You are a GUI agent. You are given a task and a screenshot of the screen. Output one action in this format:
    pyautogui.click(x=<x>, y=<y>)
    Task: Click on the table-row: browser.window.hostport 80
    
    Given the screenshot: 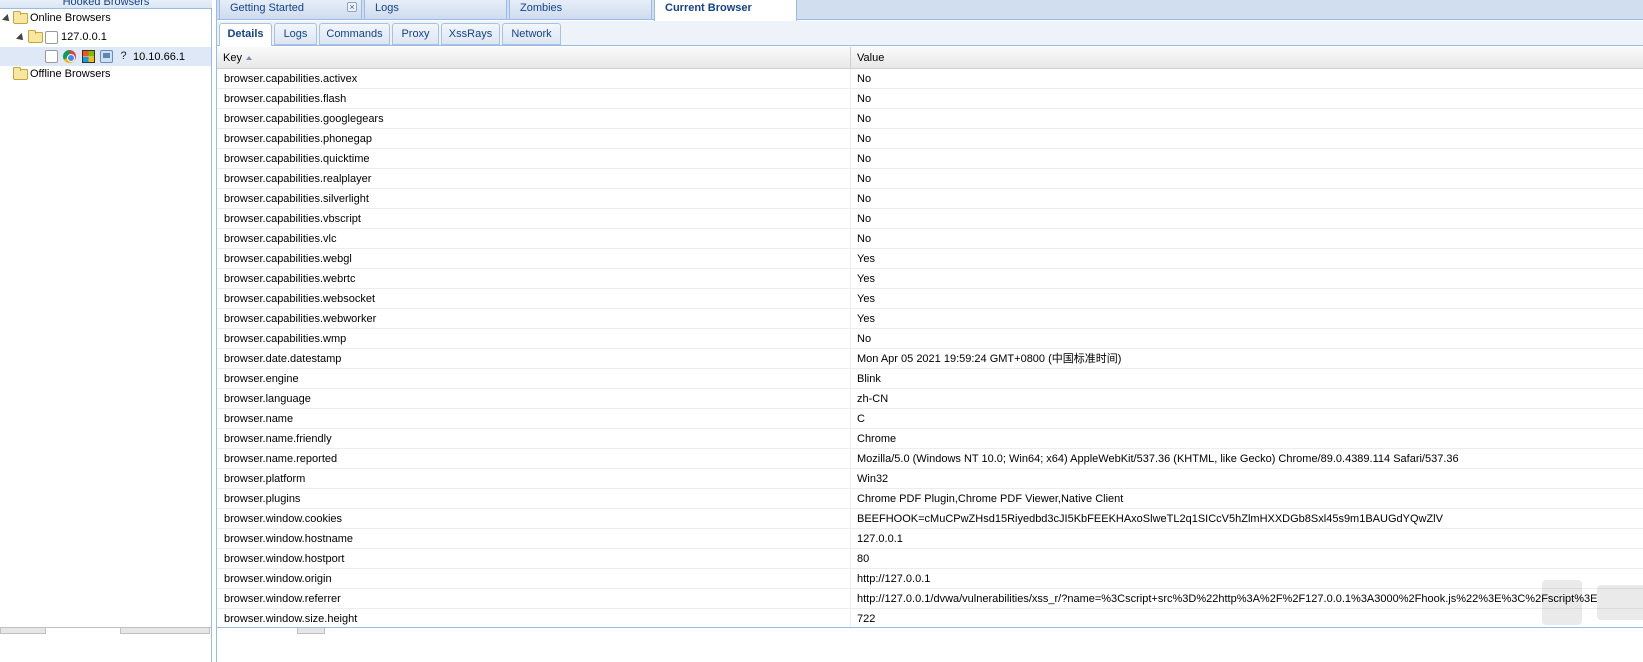 What is the action you would take?
    pyautogui.click(x=930, y=559)
    